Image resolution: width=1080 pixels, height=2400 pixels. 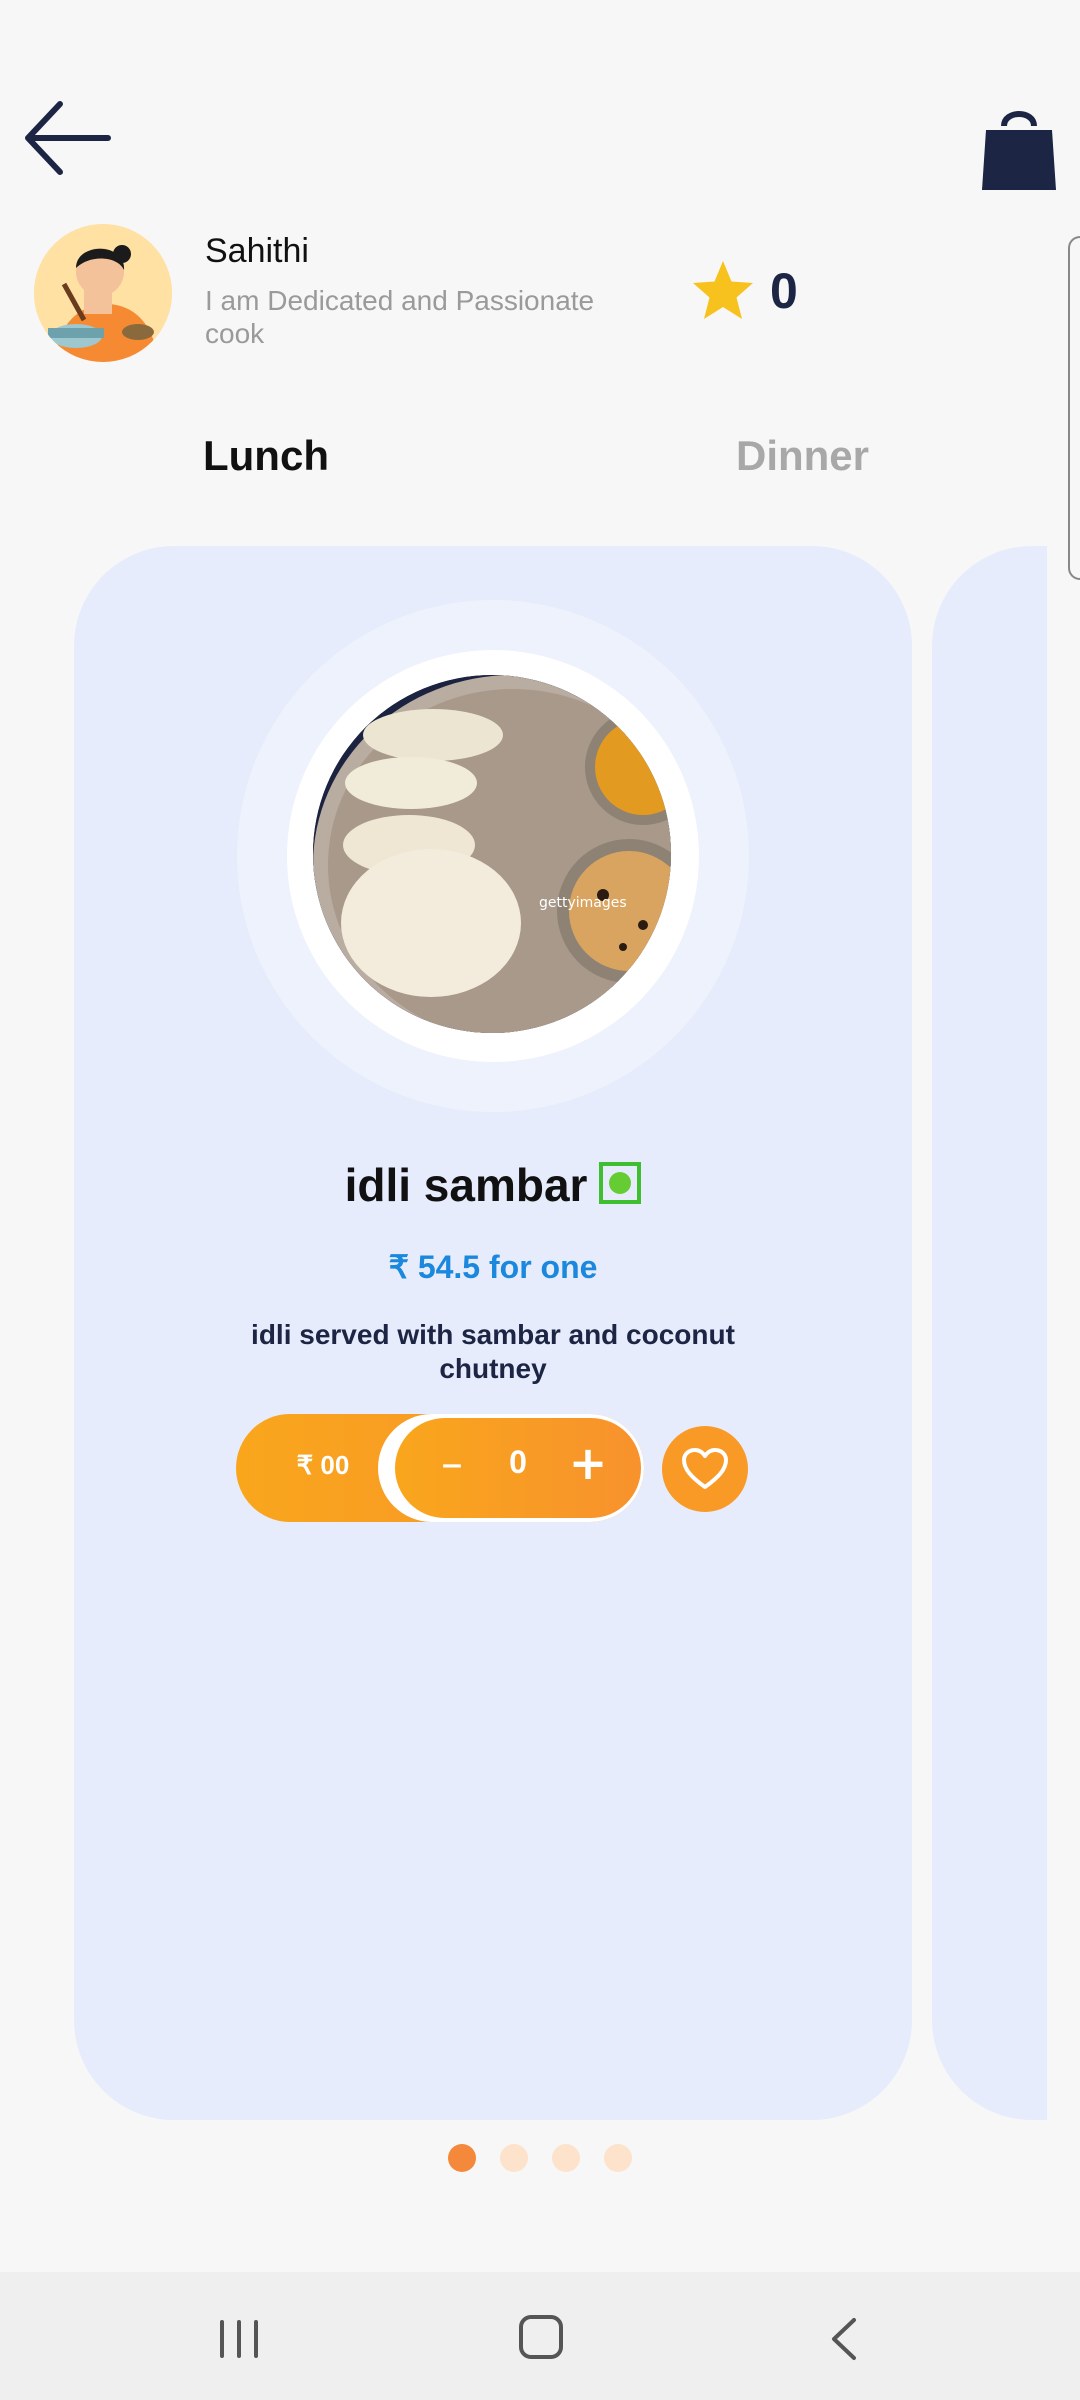 I want to click on dish-name: idli sambar, so click(x=466, y=1185).